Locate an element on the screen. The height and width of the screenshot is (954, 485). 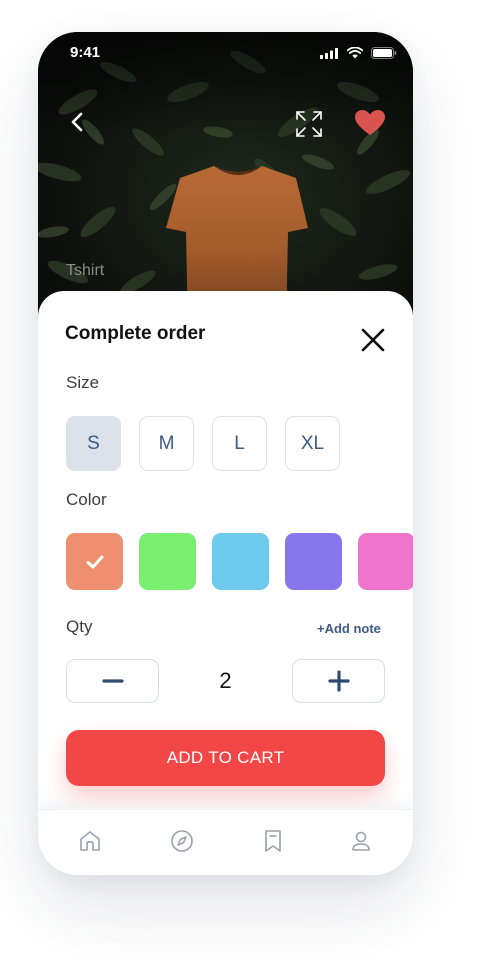
decrease-qty-button is located at coordinates (112, 681).